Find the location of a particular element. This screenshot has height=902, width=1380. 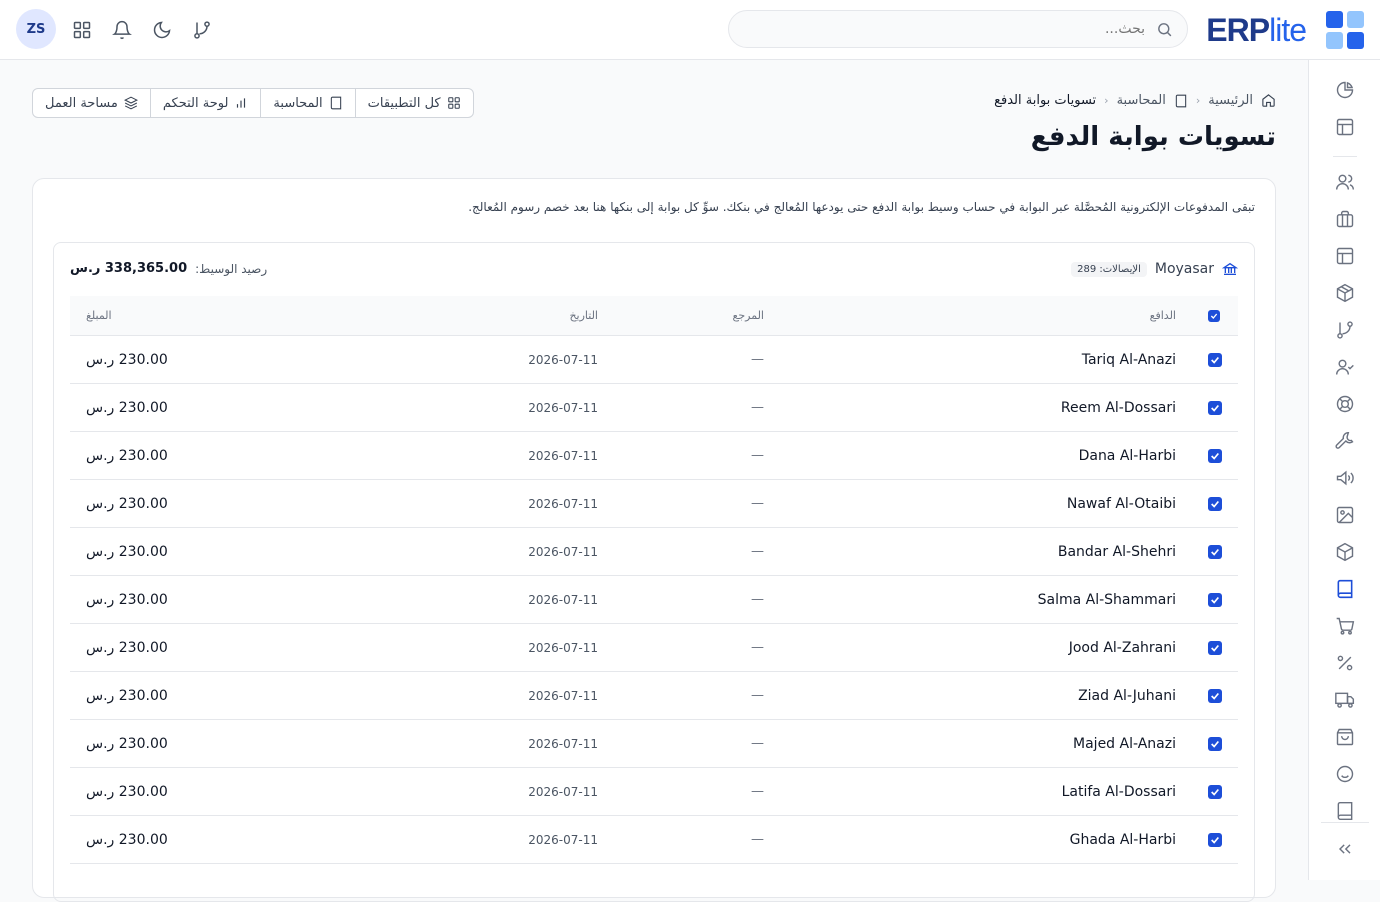

table-row: Nawaf Al-Otaibi — 2026-07-11 230.00 ر.س is located at coordinates (654, 504).